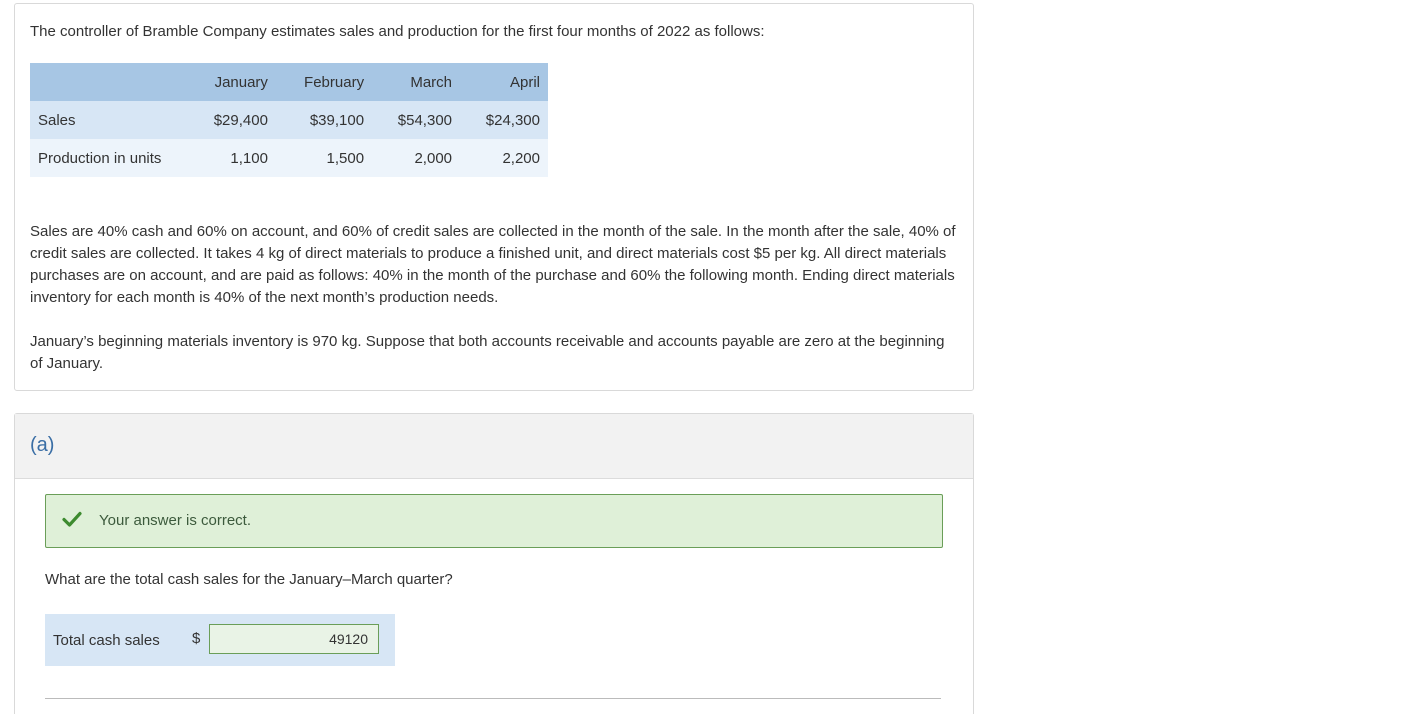 The height and width of the screenshot is (714, 1420). What do you see at coordinates (345, 158) in the screenshot?
I see `table-cell: 1,500` at bounding box center [345, 158].